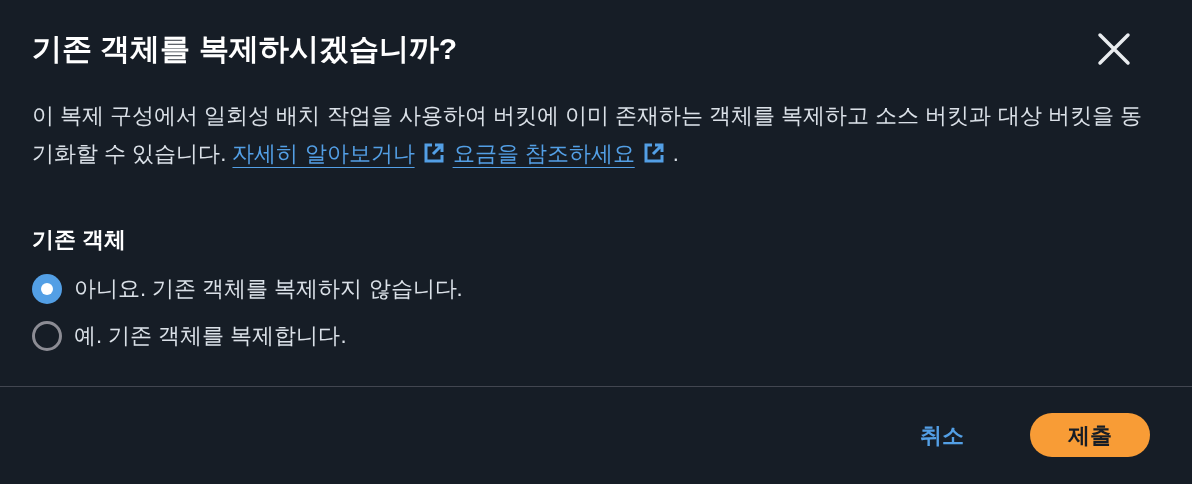 The height and width of the screenshot is (484, 1192). I want to click on close-icon, so click(1114, 48).